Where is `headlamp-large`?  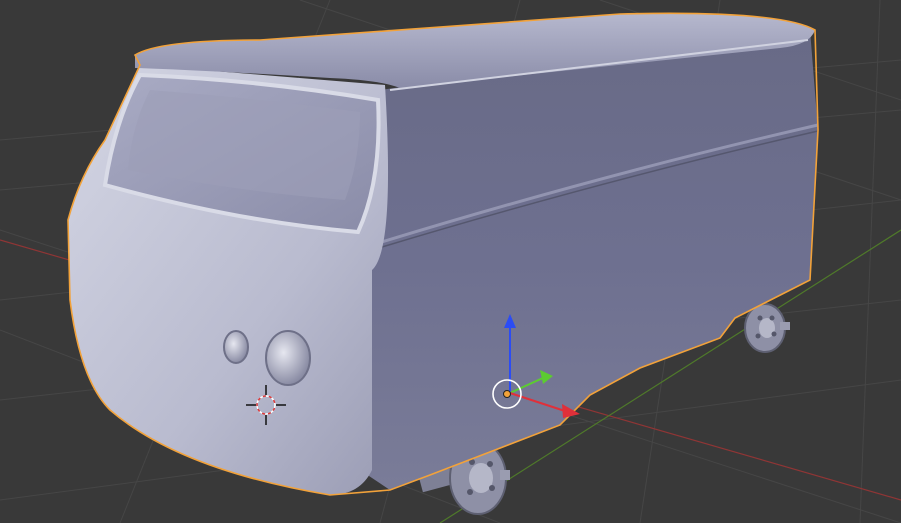 headlamp-large is located at coordinates (288, 358).